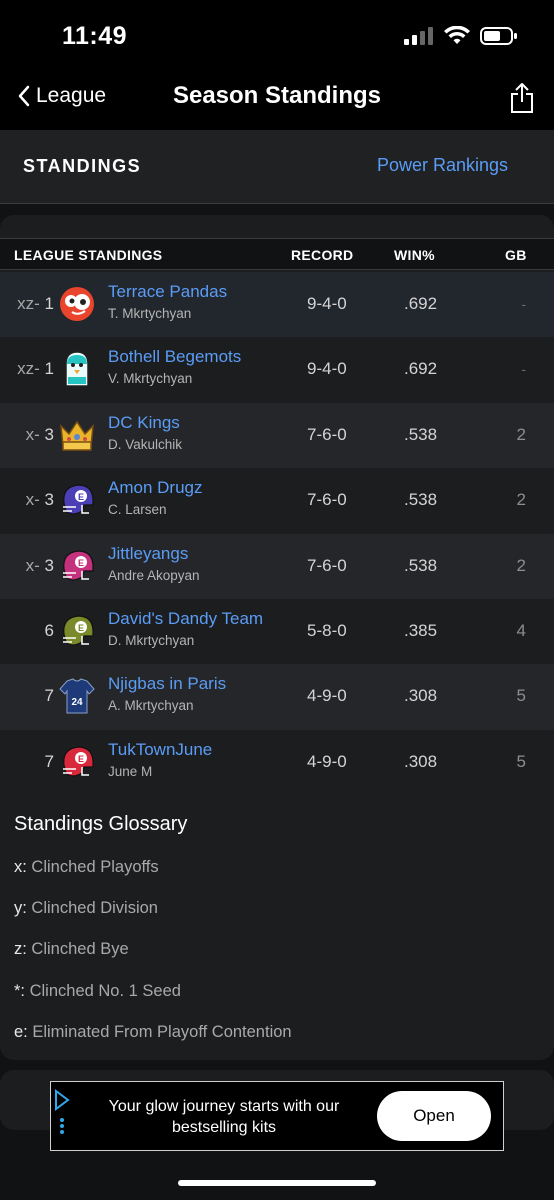 This screenshot has width=554, height=1200. What do you see at coordinates (151, 706) in the screenshot?
I see `owner-name: A. Mkrtychyan` at bounding box center [151, 706].